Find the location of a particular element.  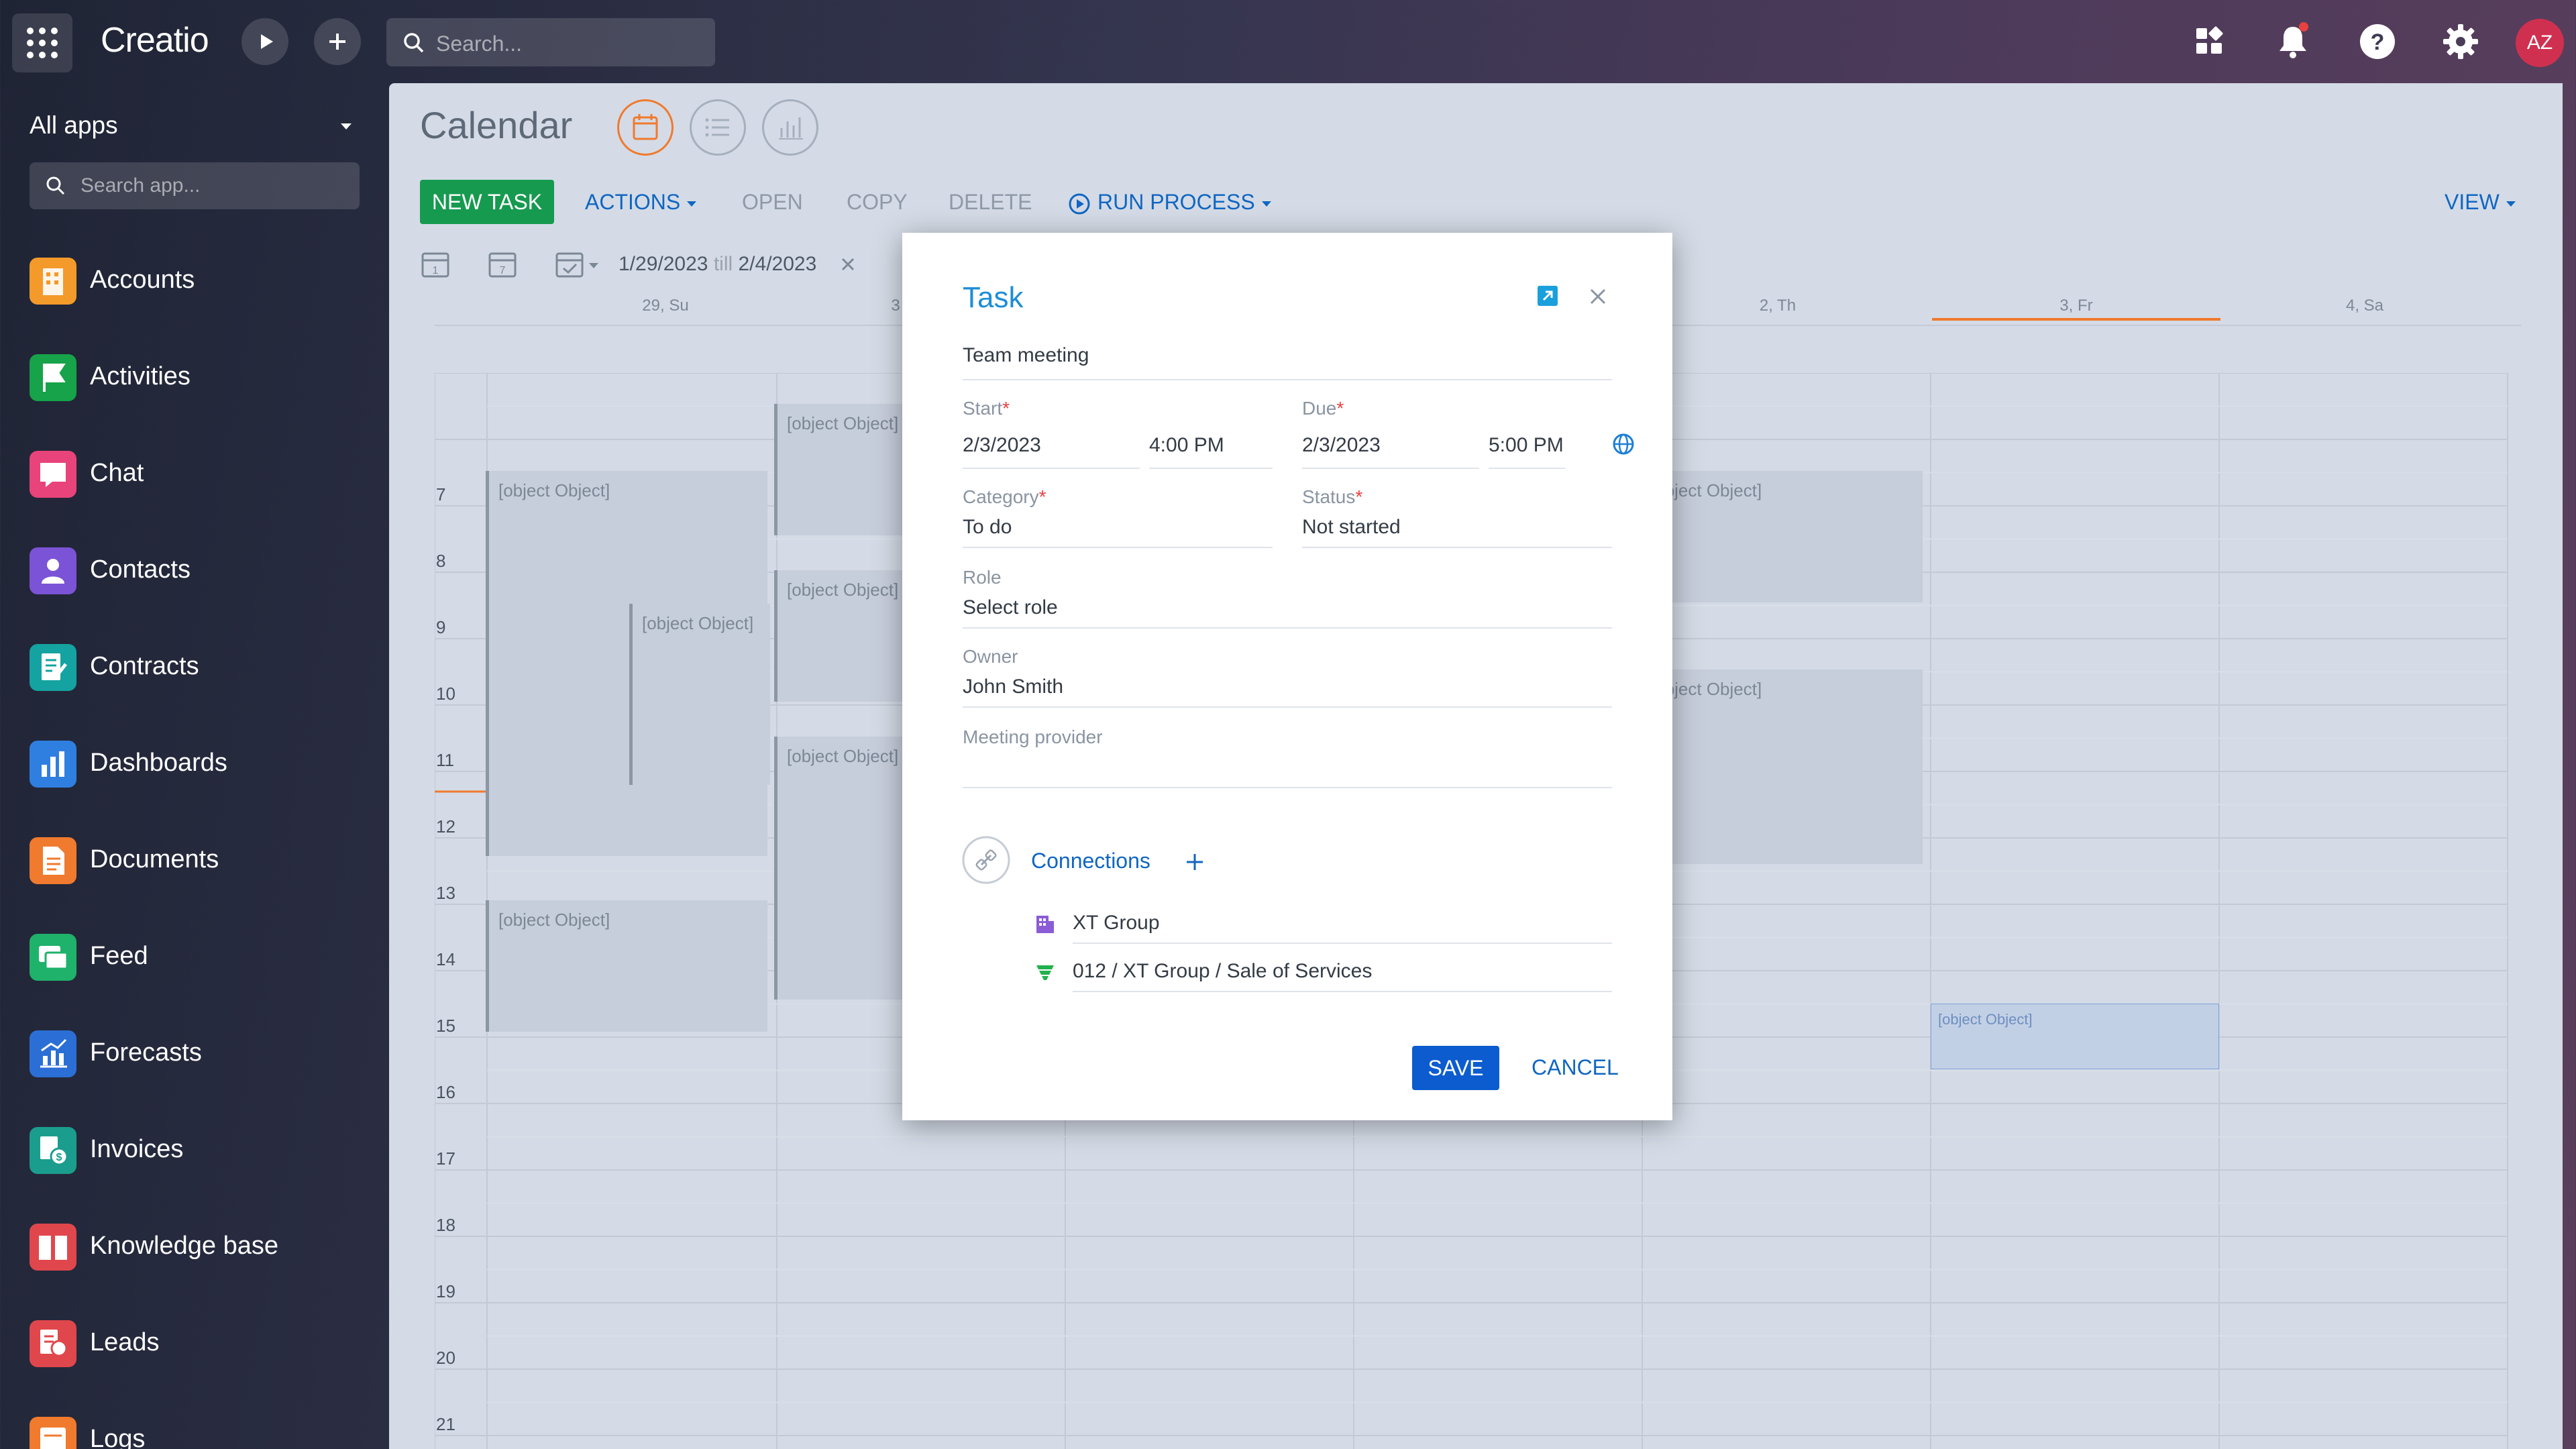

sidebar-item-contracts: Contracts is located at coordinates (197, 667).